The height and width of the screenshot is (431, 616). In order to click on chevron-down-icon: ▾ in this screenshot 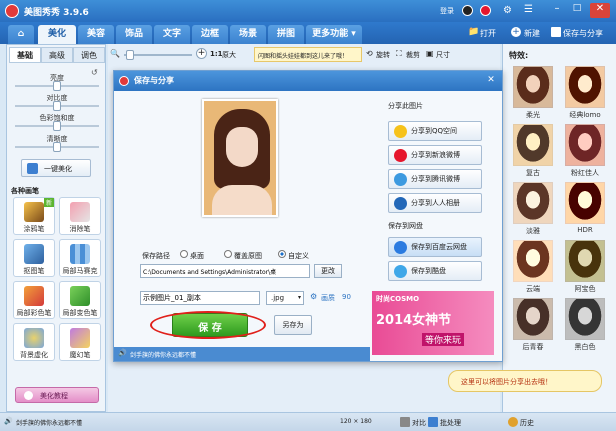, I will do `click(299, 297)`.